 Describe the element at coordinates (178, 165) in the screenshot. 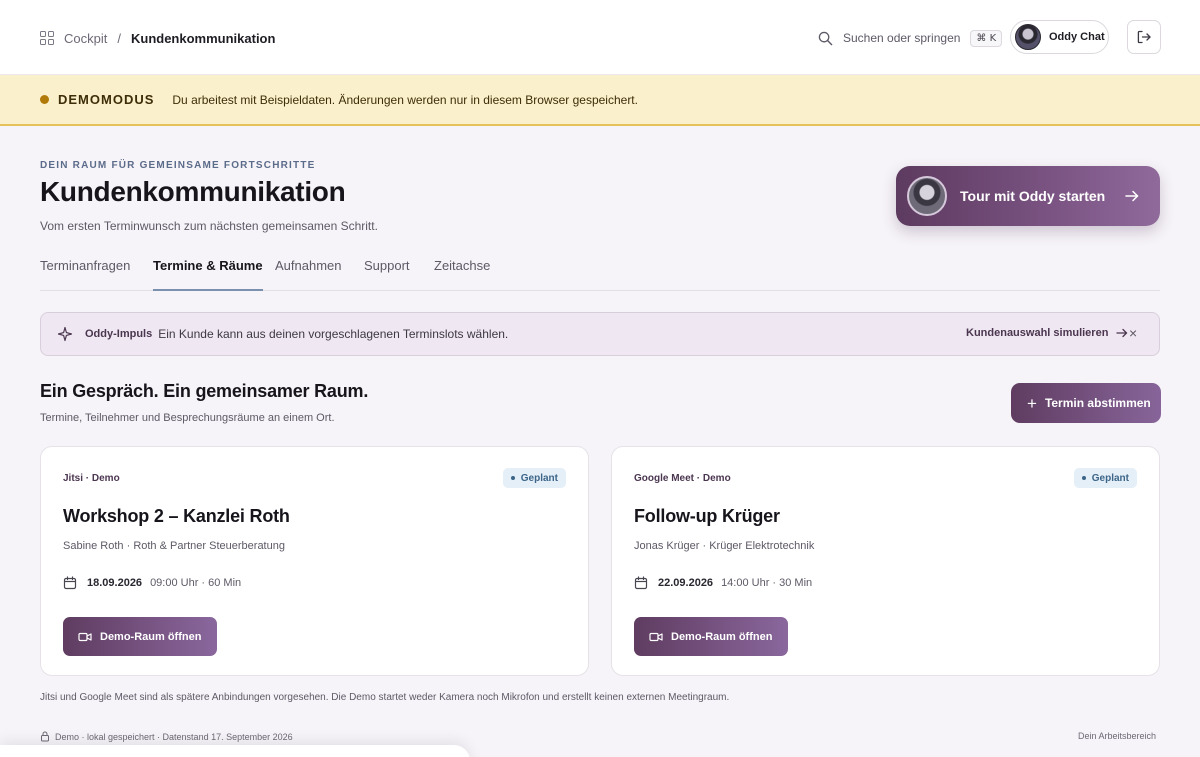

I see `page-eyebrow: DEIN RAUM FÜR GEMEINSAME FORTSCHRITTE` at that location.